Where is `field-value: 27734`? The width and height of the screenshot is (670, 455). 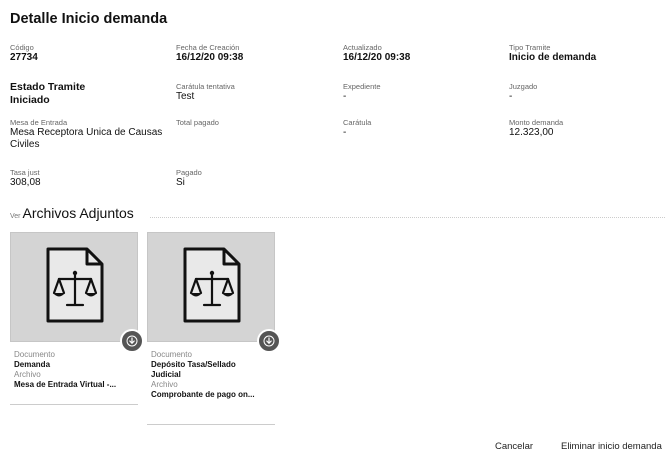
field-value: 27734 is located at coordinates (24, 57).